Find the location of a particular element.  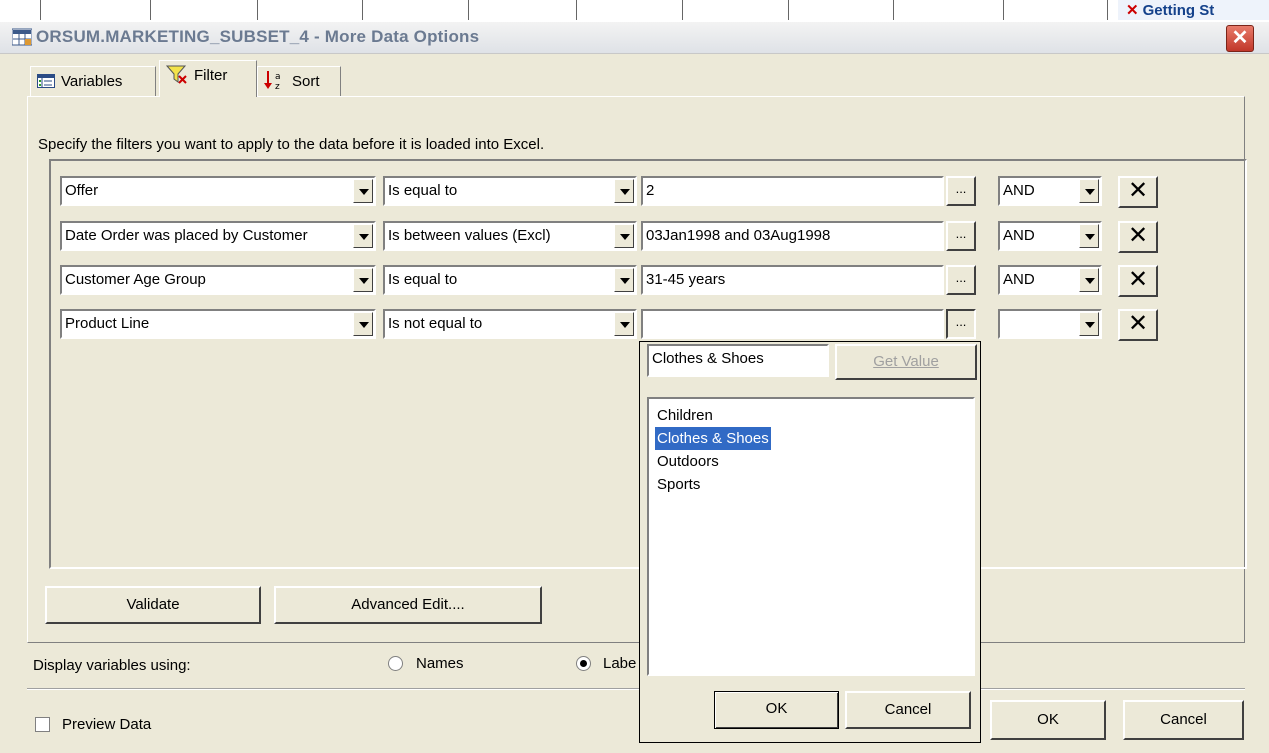

filter-variable-select: Date Order was placed by Customer is located at coordinates (218, 236).